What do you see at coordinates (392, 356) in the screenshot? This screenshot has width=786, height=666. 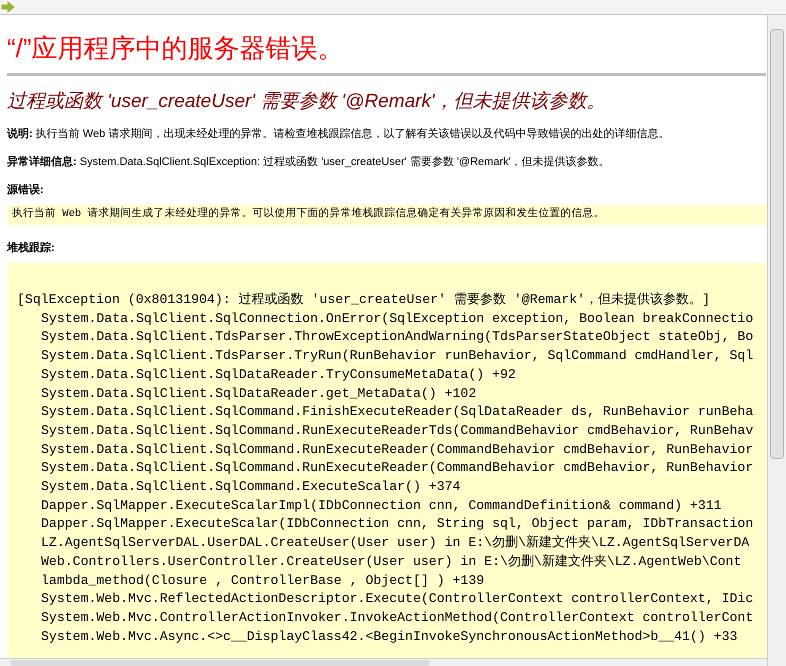 I see `stack-frame: System.Data.SqlClient.TdsParser.TryRun(RunBehavior runBehavior, SqlCommand cmdHandler, Sql` at bounding box center [392, 356].